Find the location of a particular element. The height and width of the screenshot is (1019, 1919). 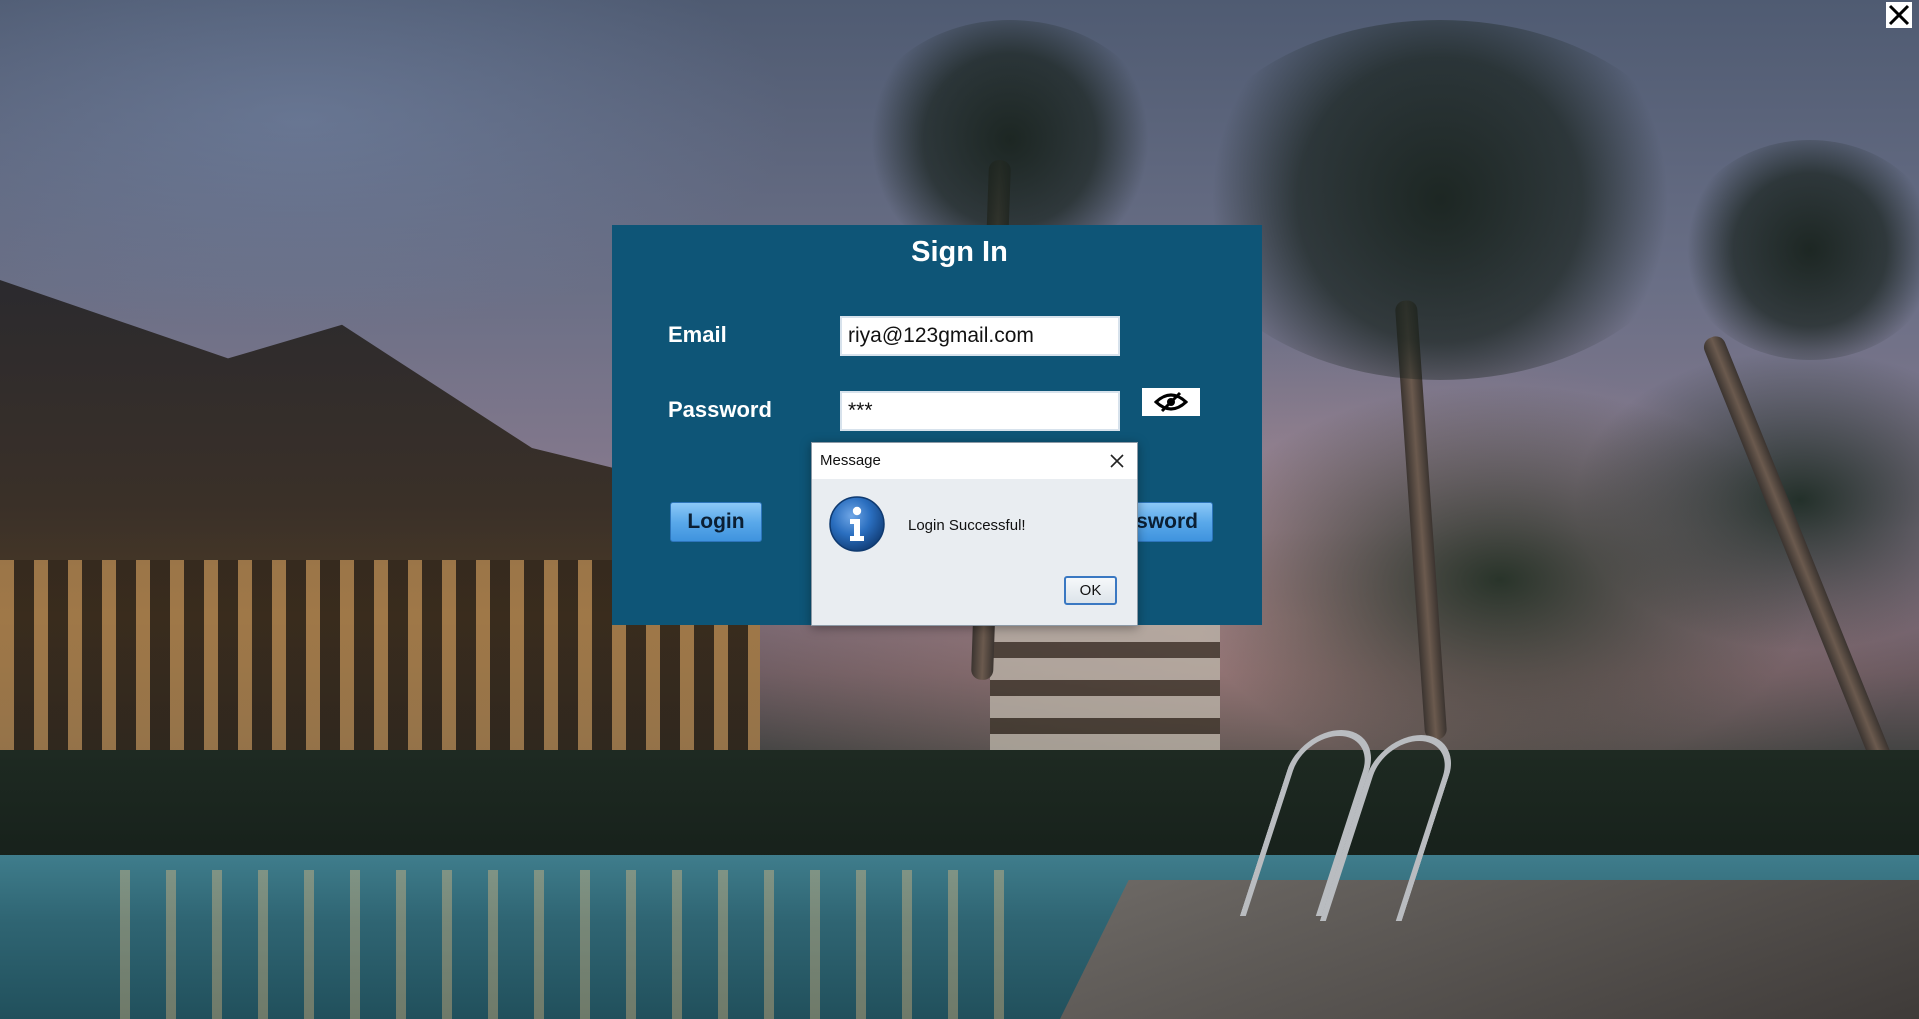

password-field is located at coordinates (980, 411).